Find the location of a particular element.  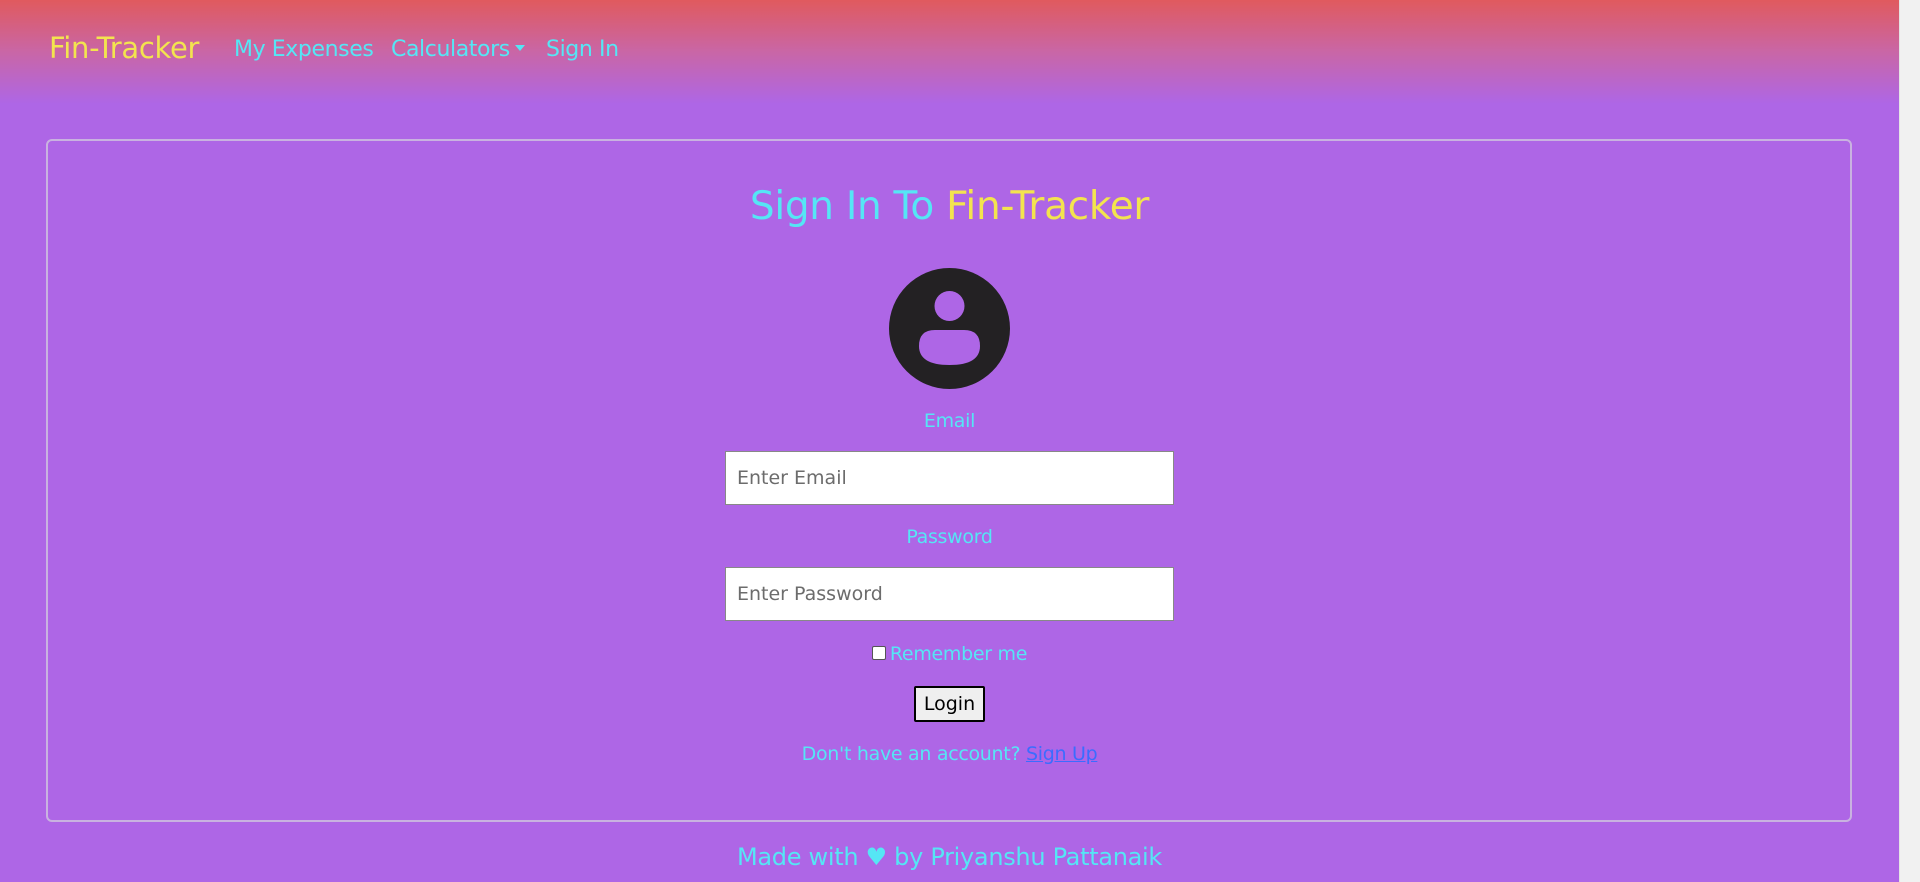

title-brand: Fin-Tracker is located at coordinates (1048, 206).